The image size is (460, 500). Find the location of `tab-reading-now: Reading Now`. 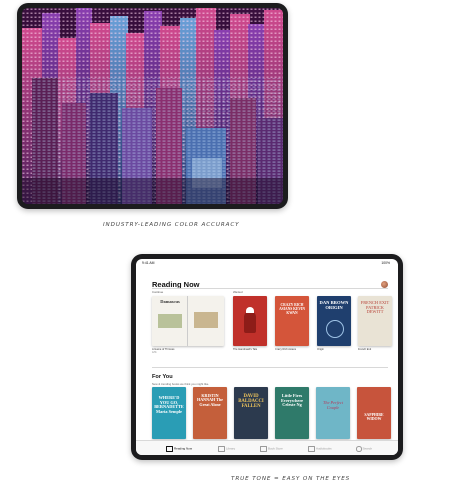

tab-reading-now: Reading Now is located at coordinates (179, 449).